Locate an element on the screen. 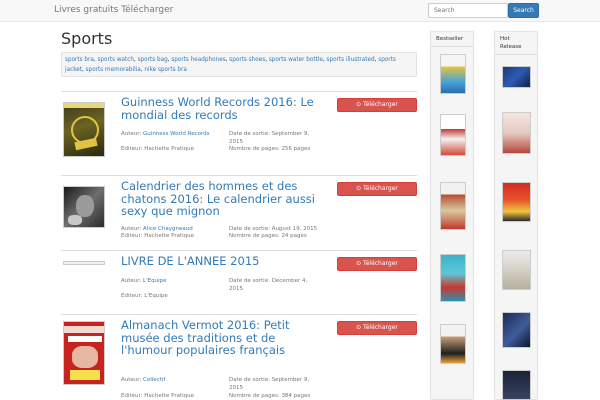  book-pages: Nombre de pages: 256 pages is located at coordinates (274, 149).